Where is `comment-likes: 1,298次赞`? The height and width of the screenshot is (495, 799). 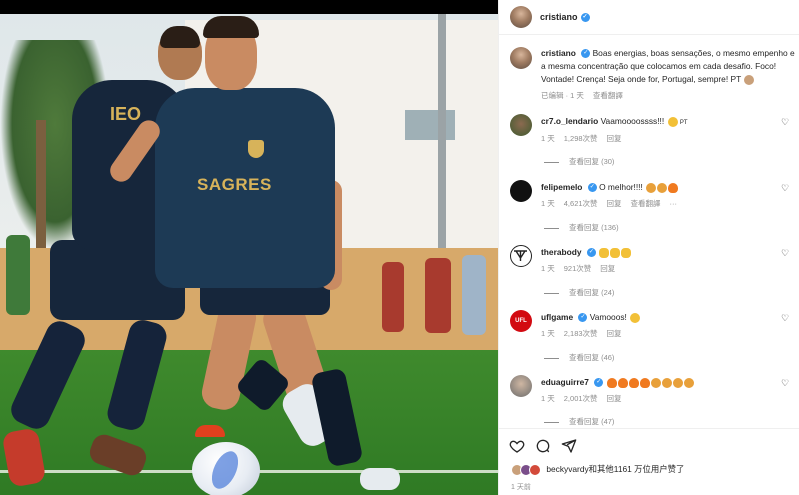 comment-likes: 1,298次赞 is located at coordinates (581, 138).